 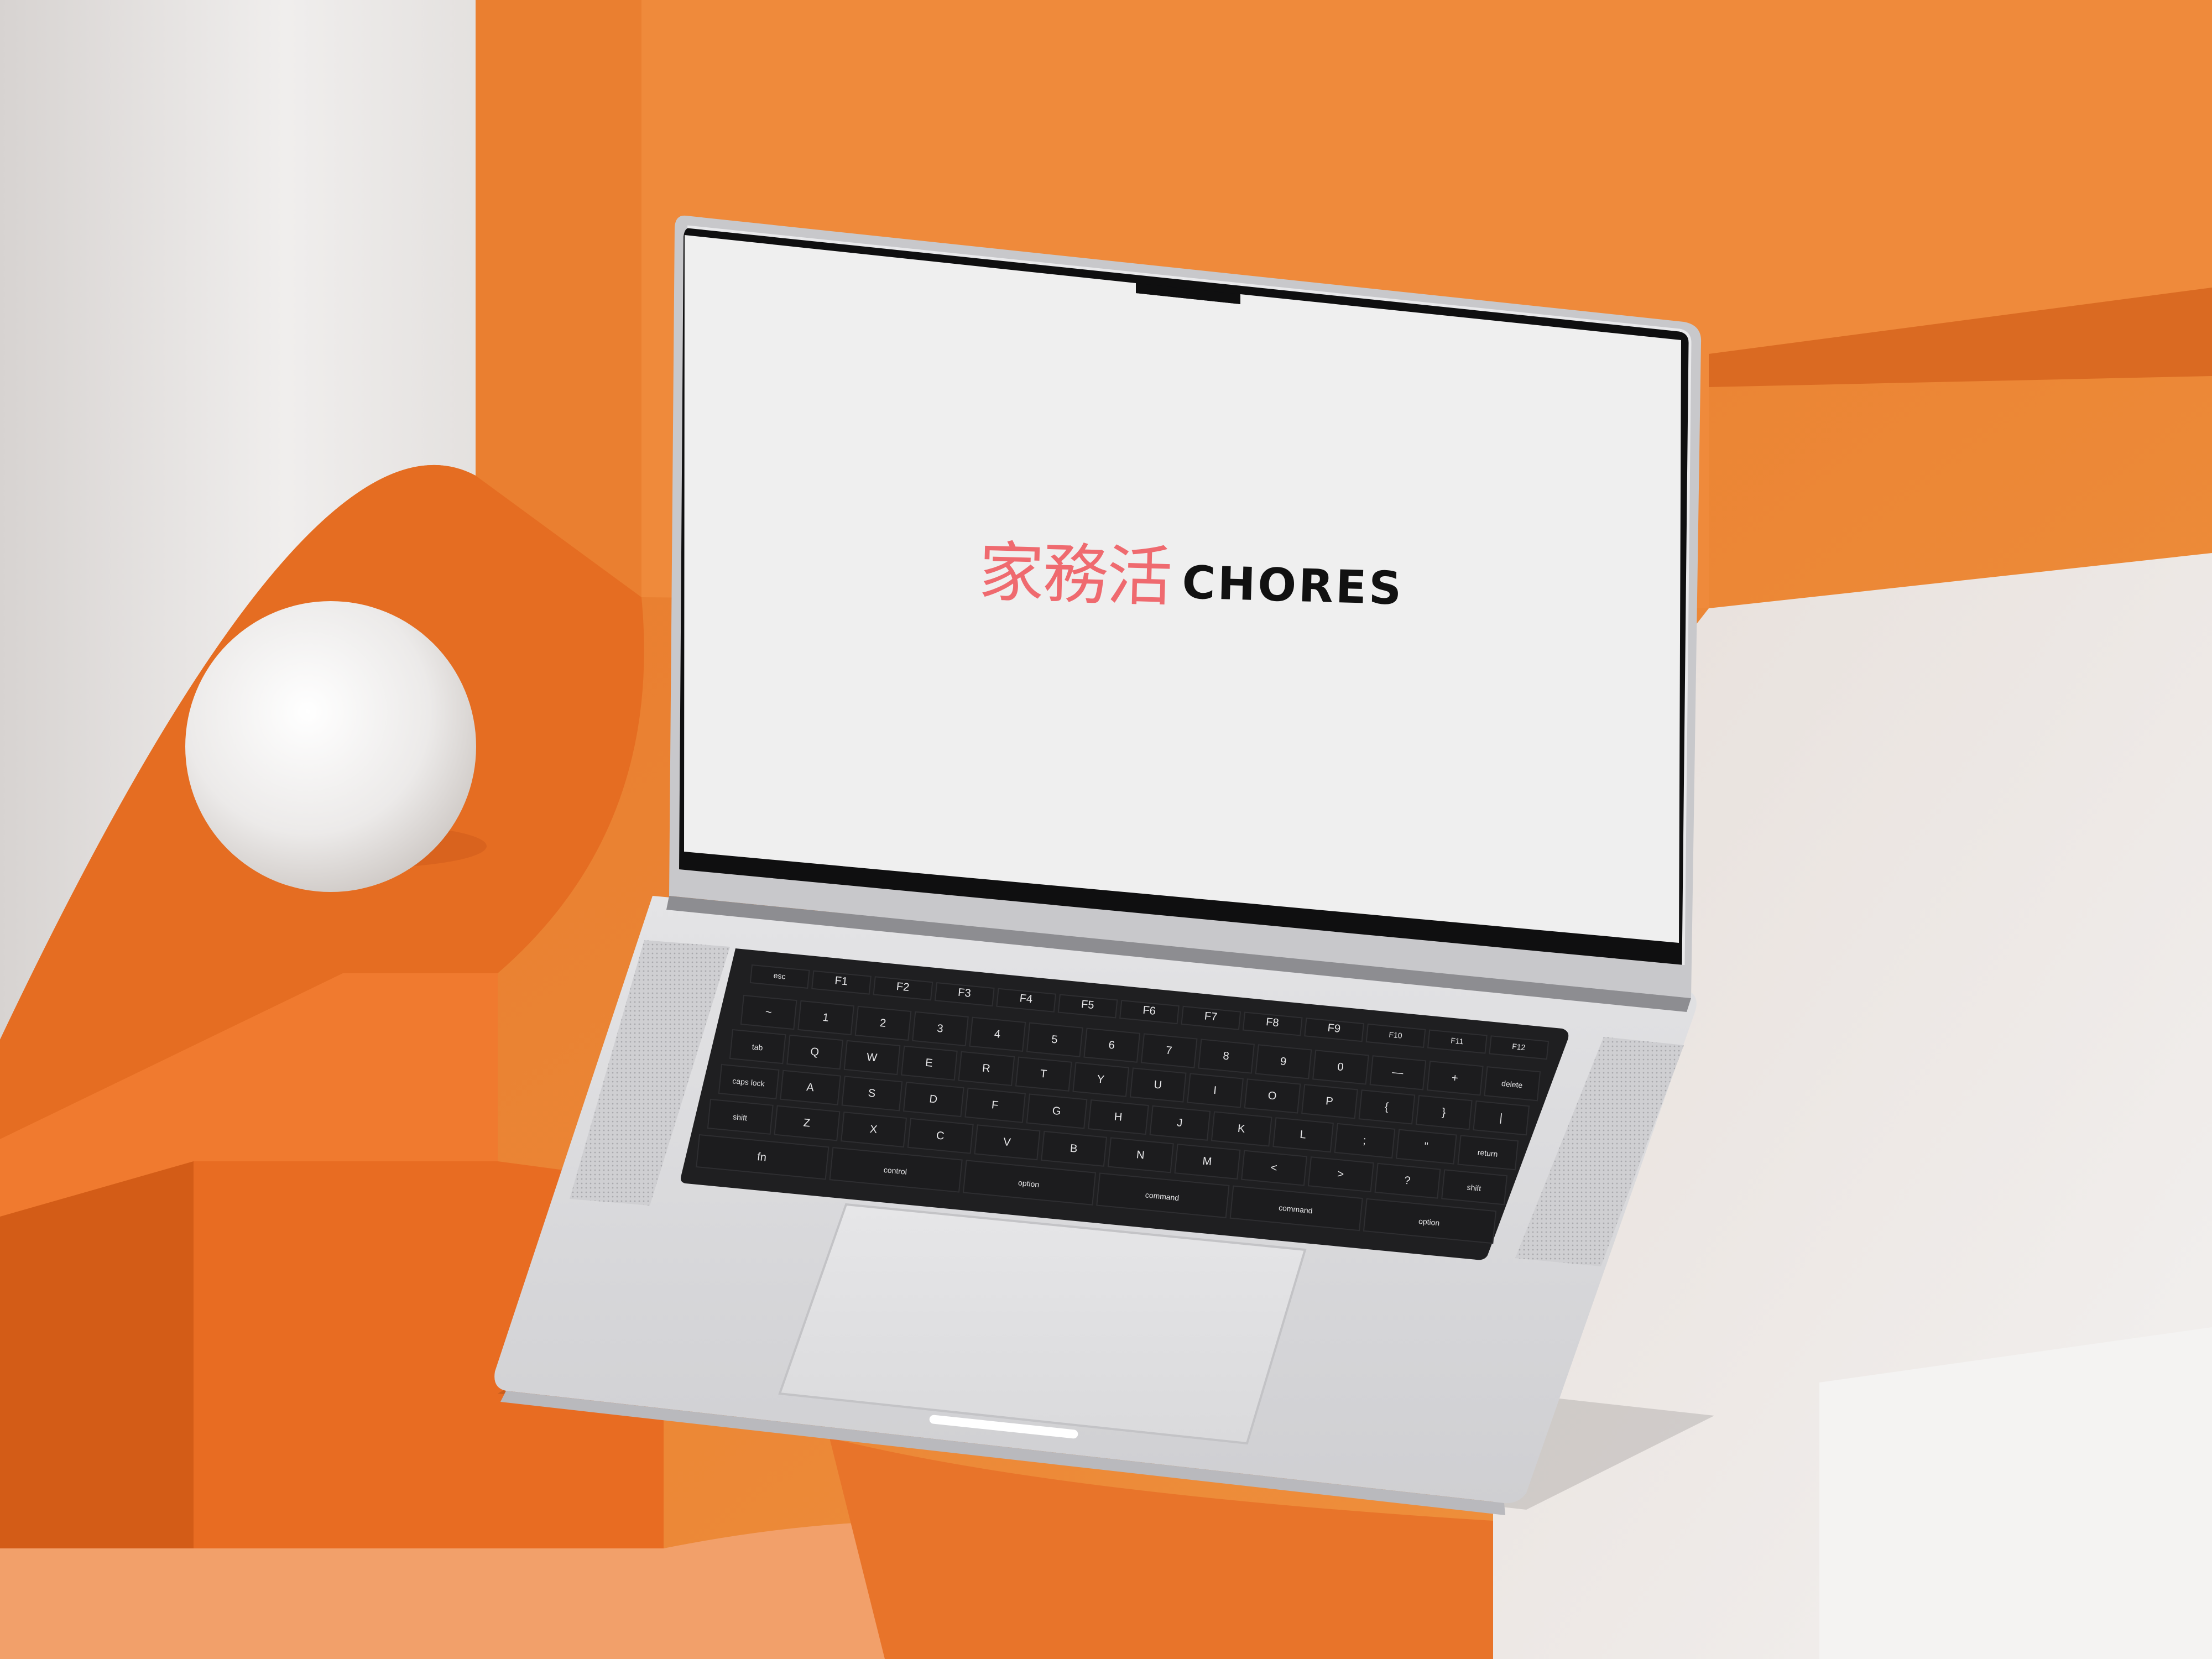 What do you see at coordinates (1112, 1046) in the screenshot?
I see `key-label: 6` at bounding box center [1112, 1046].